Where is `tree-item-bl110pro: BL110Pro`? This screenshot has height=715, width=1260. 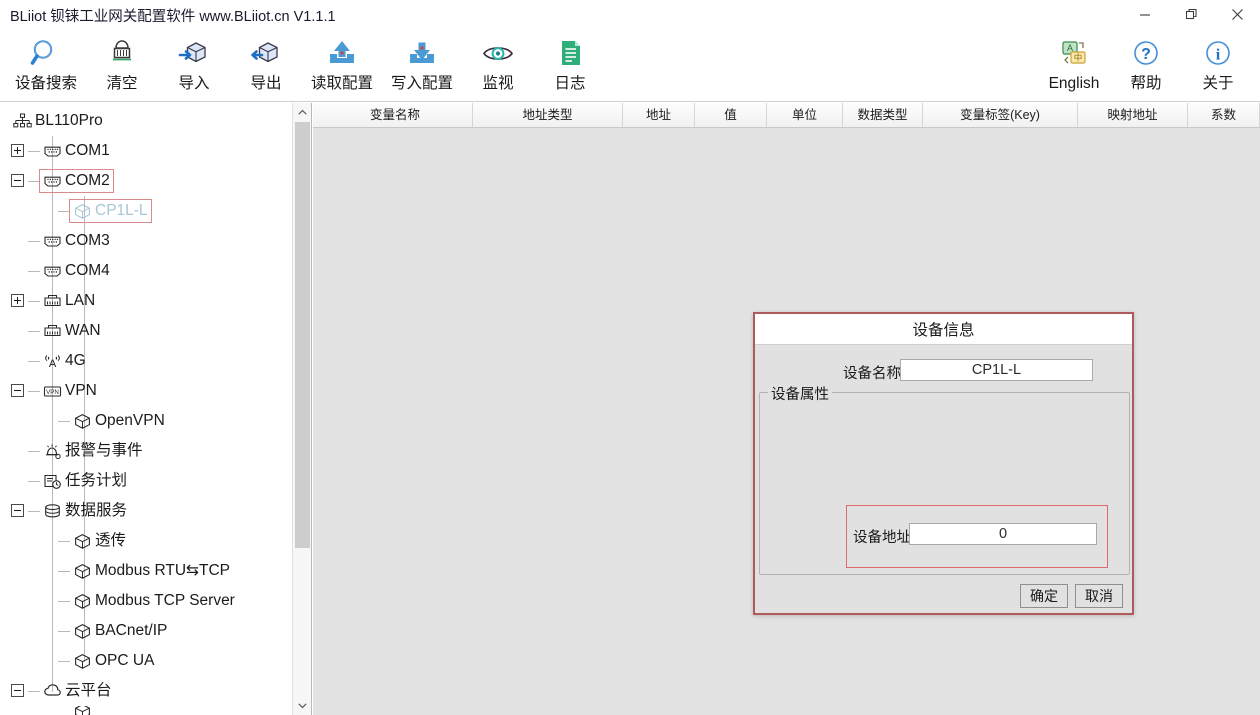
tree-item-bl110pro: BL110Pro is located at coordinates (57, 121).